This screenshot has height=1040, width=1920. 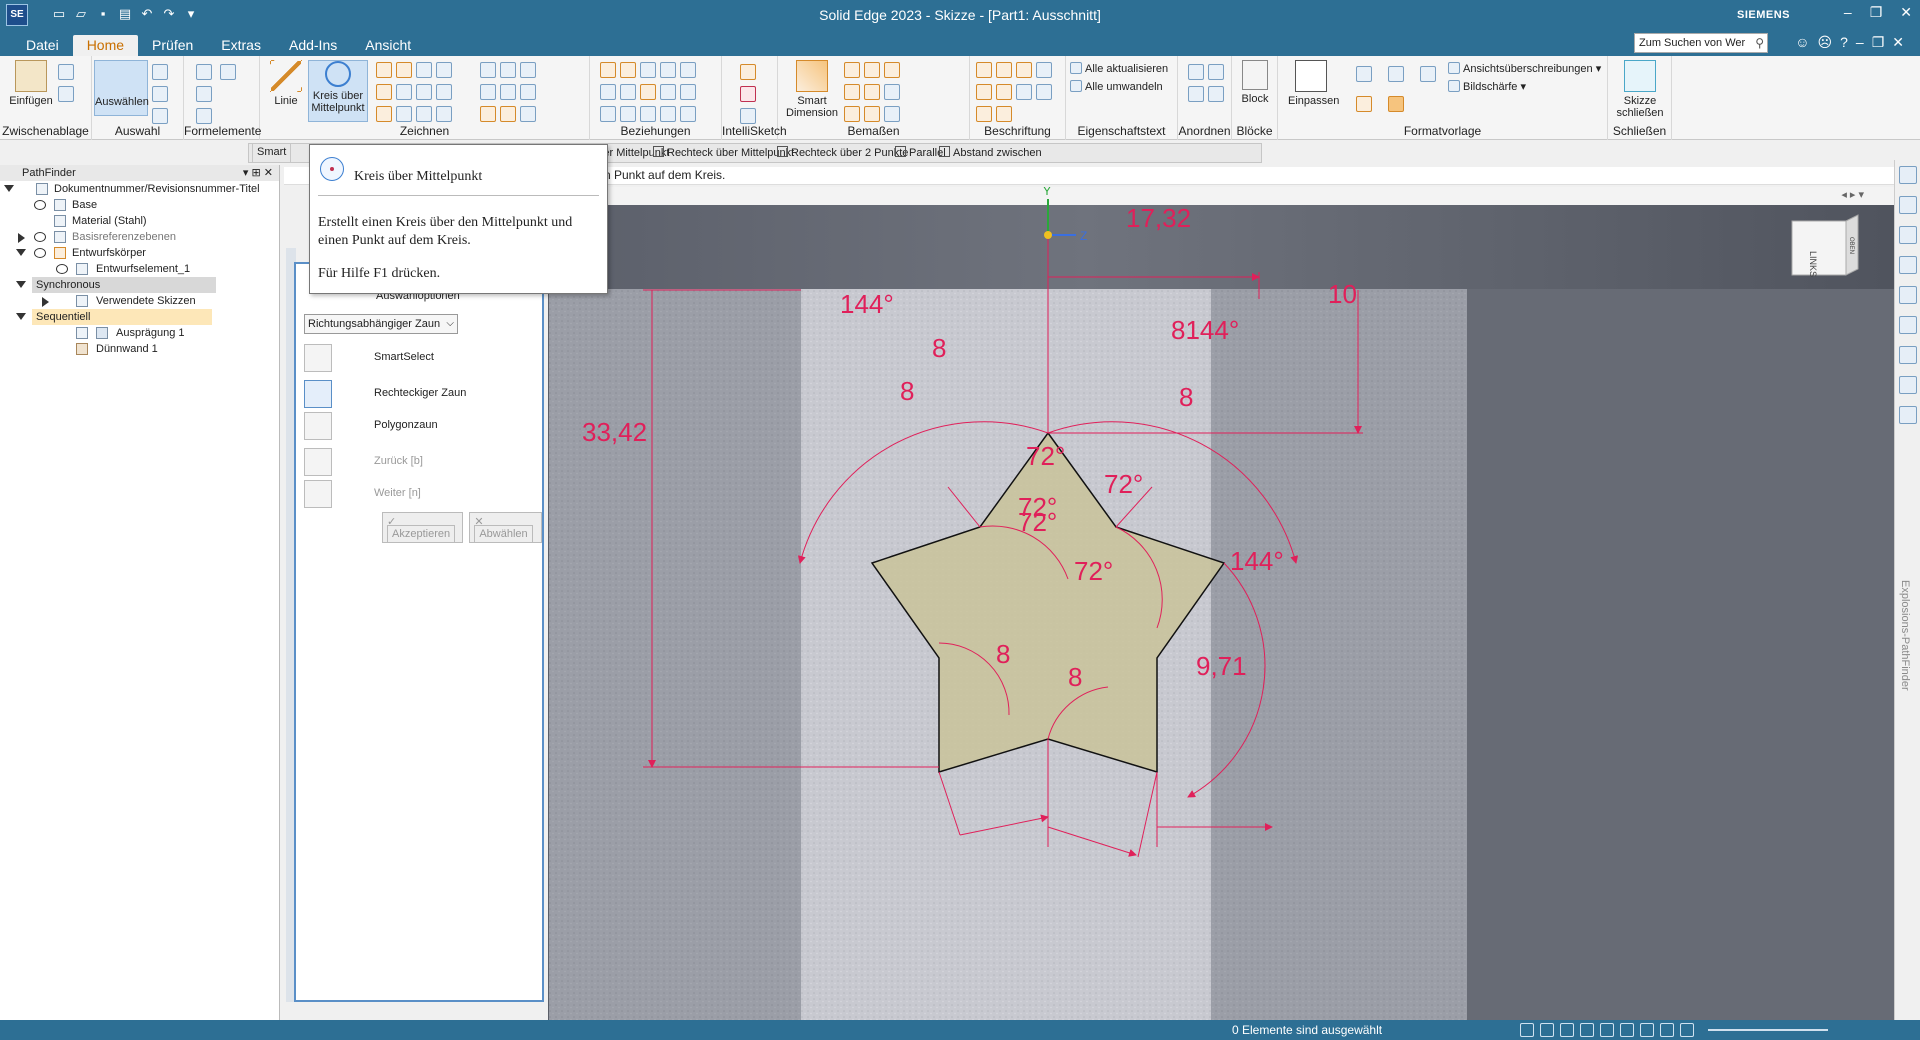 What do you see at coordinates (1396, 74) in the screenshot?
I see `view-dimetric-icon` at bounding box center [1396, 74].